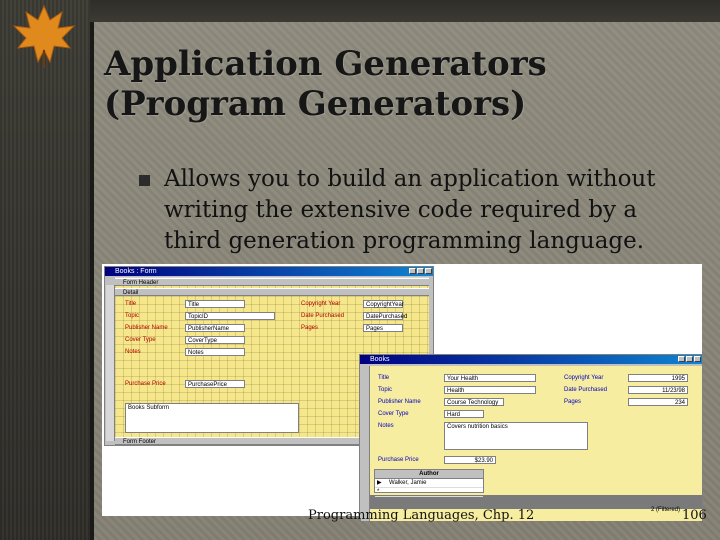 Image resolution: width=720 pixels, height=540 pixels. I want to click on slide-title-line1: Application Generators, so click(325, 64).